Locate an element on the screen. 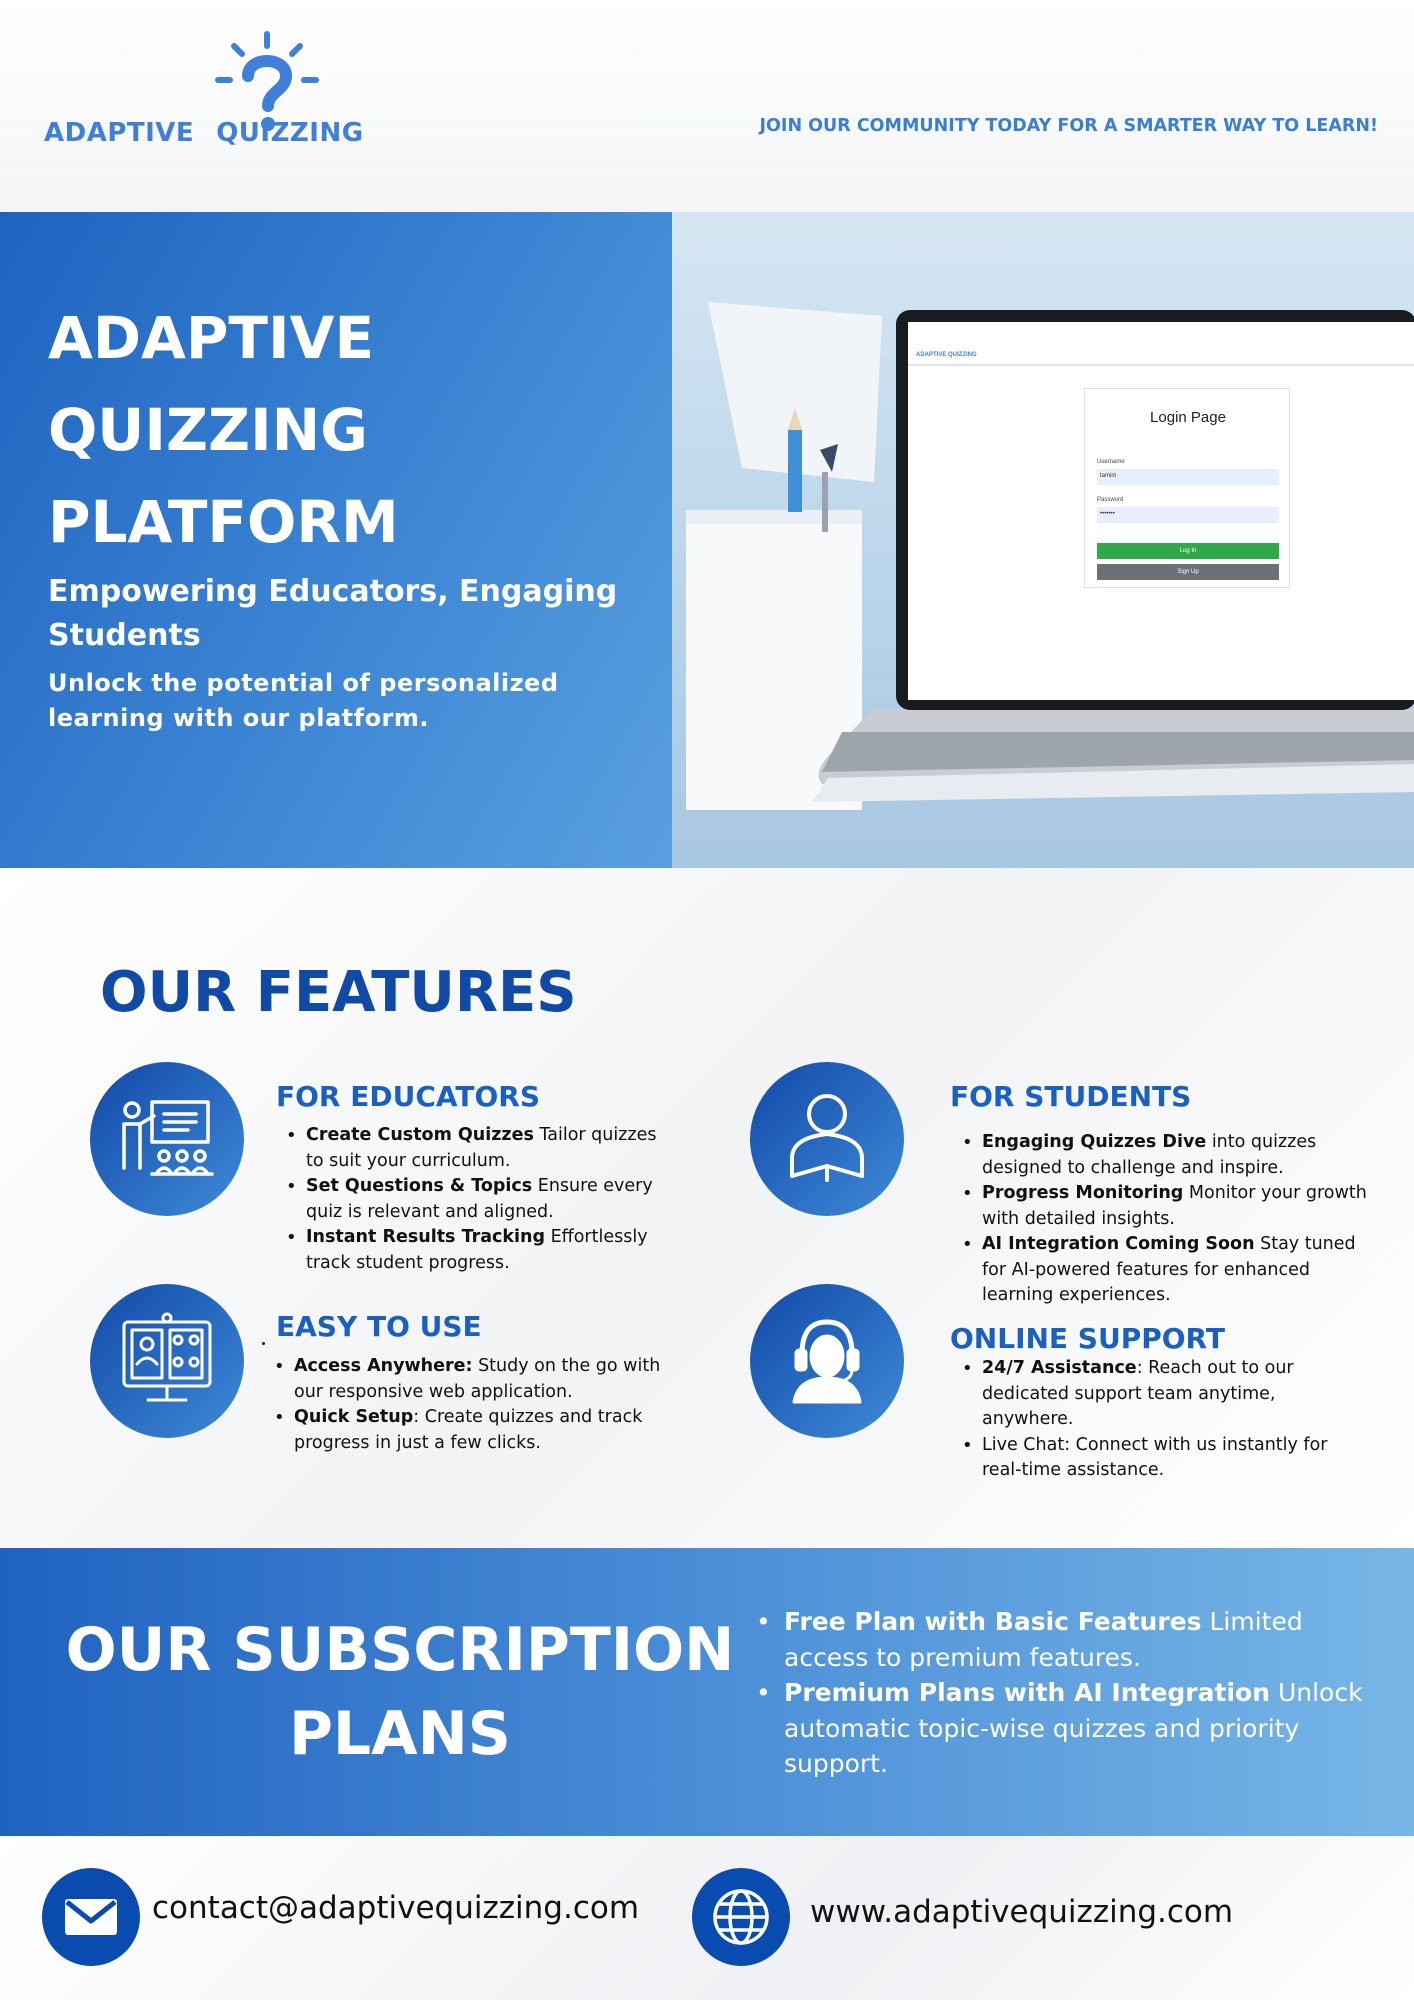 The width and height of the screenshot is (1414, 2000). screen-signup-button: Sign Up is located at coordinates (1188, 572).